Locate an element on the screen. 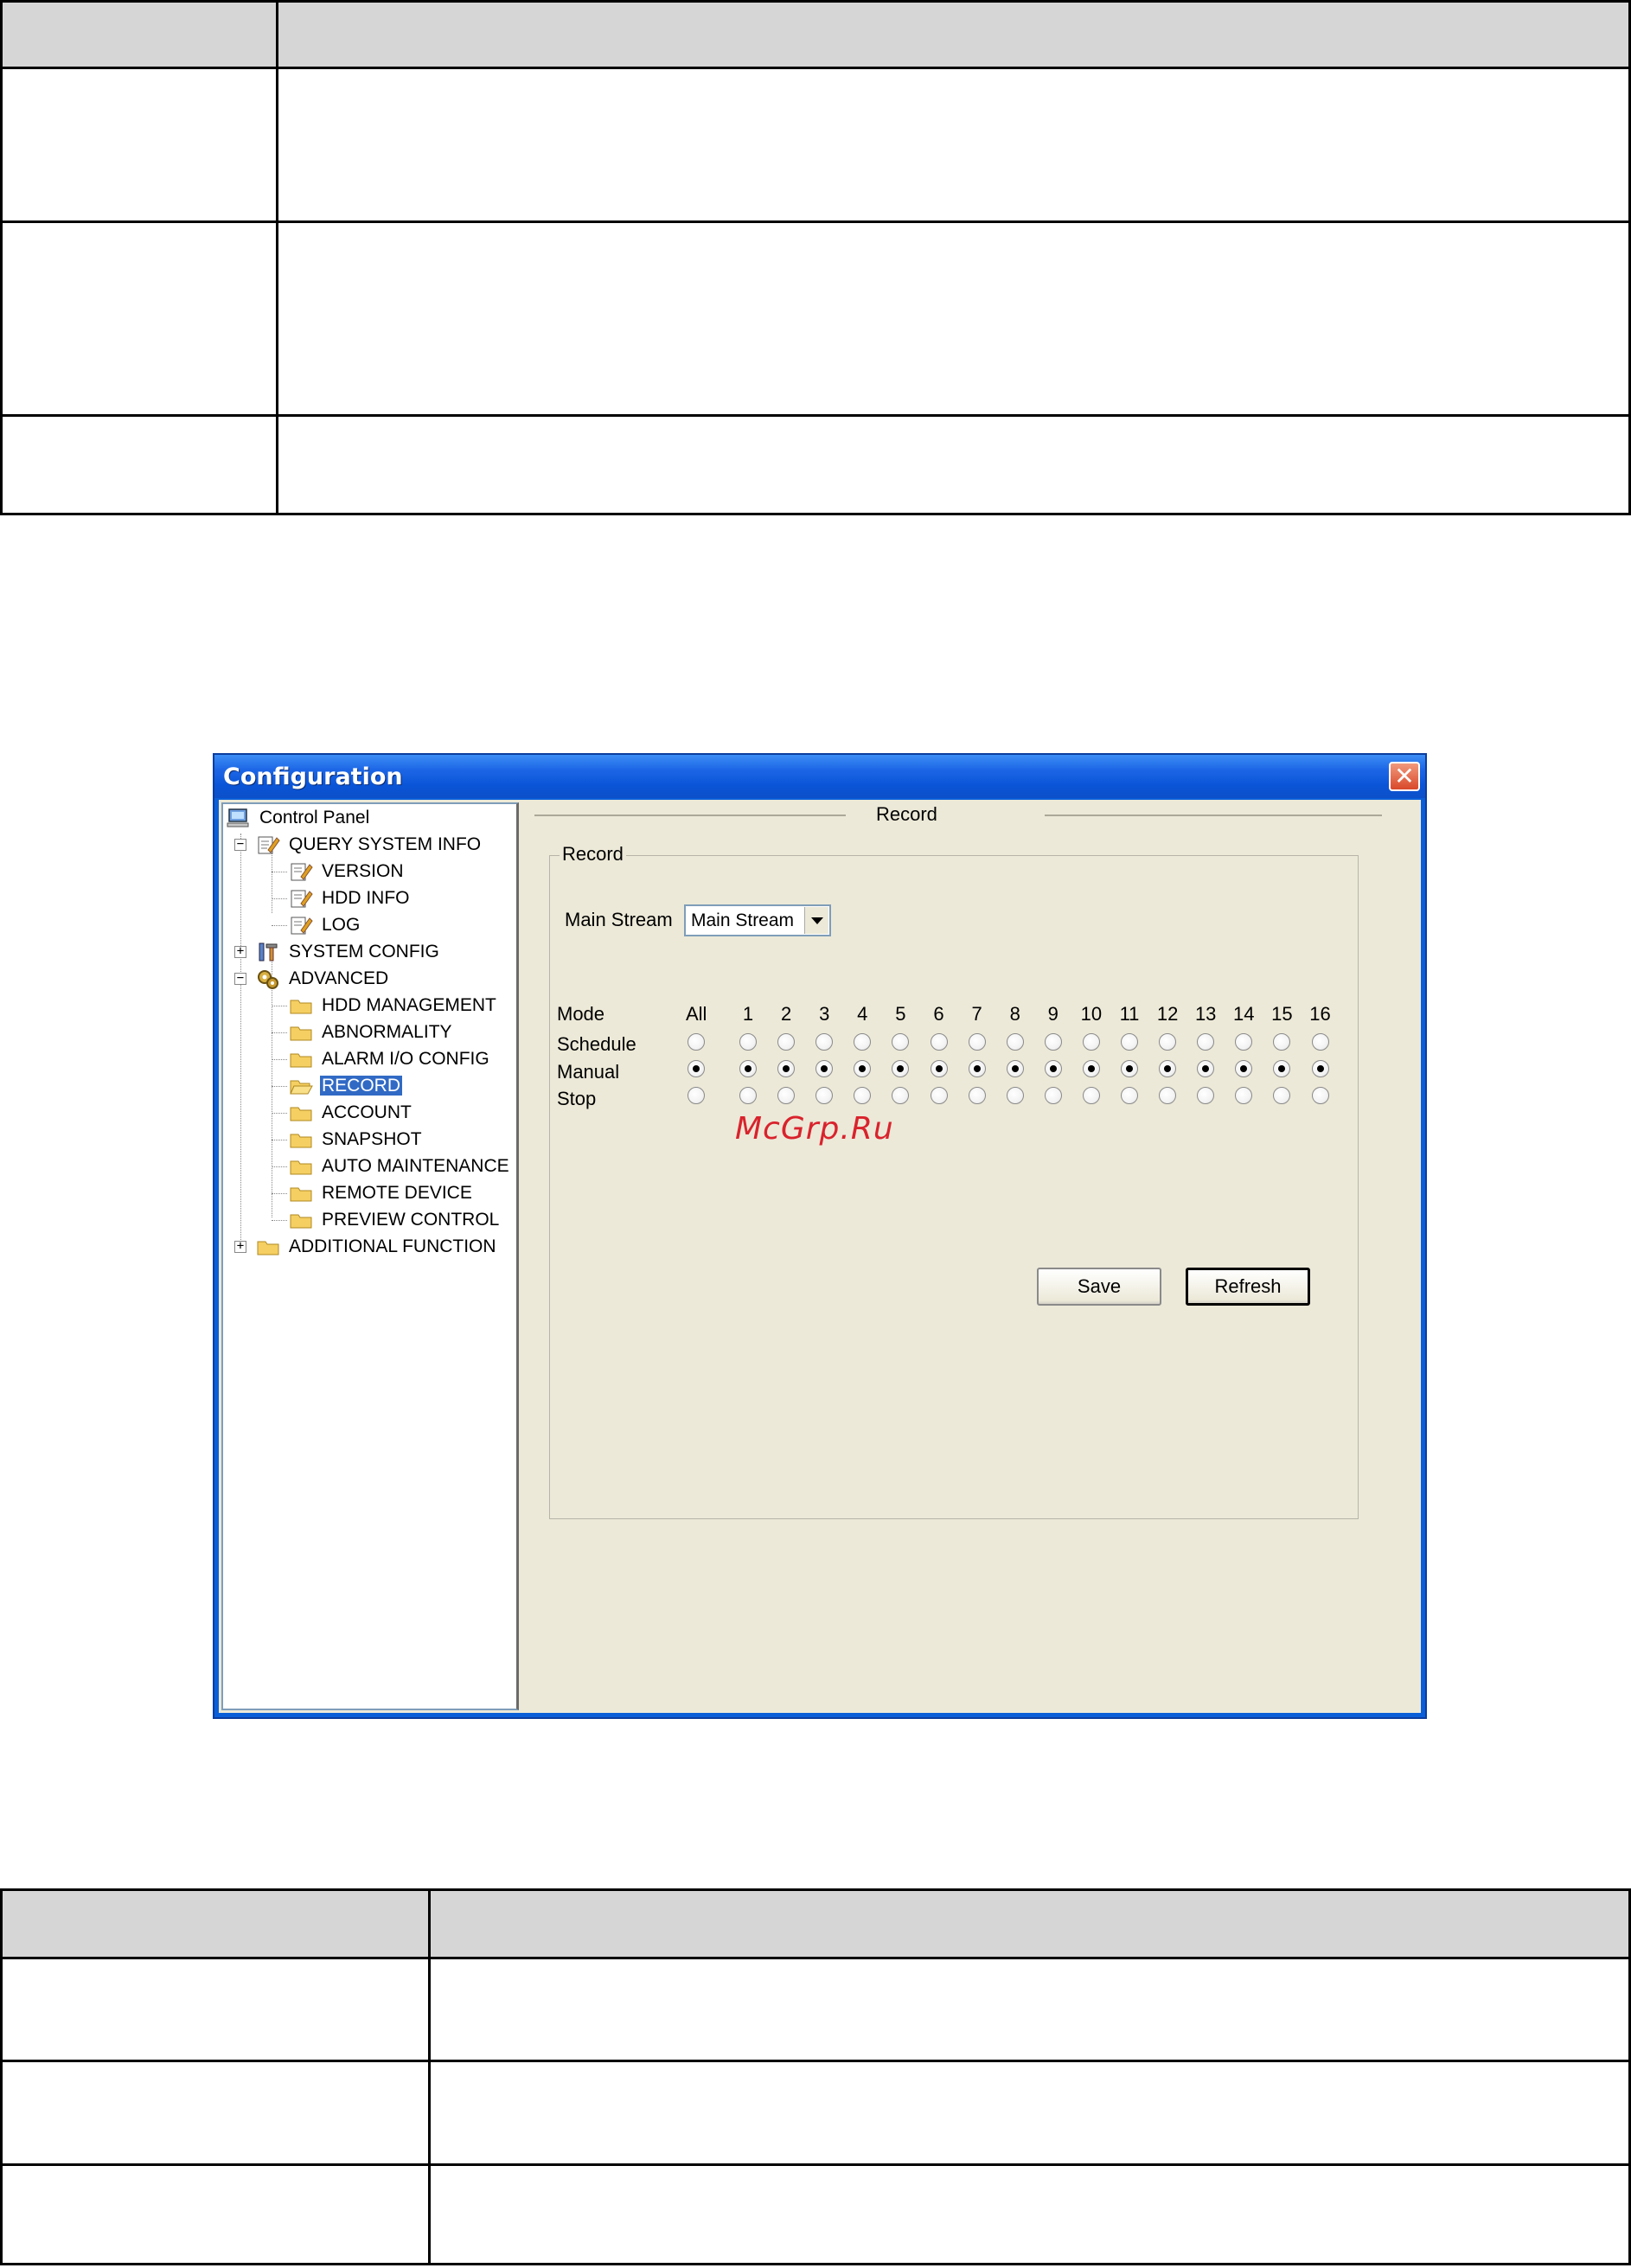 This screenshot has height=2268, width=1631. close-button: ✕ is located at coordinates (1404, 776).